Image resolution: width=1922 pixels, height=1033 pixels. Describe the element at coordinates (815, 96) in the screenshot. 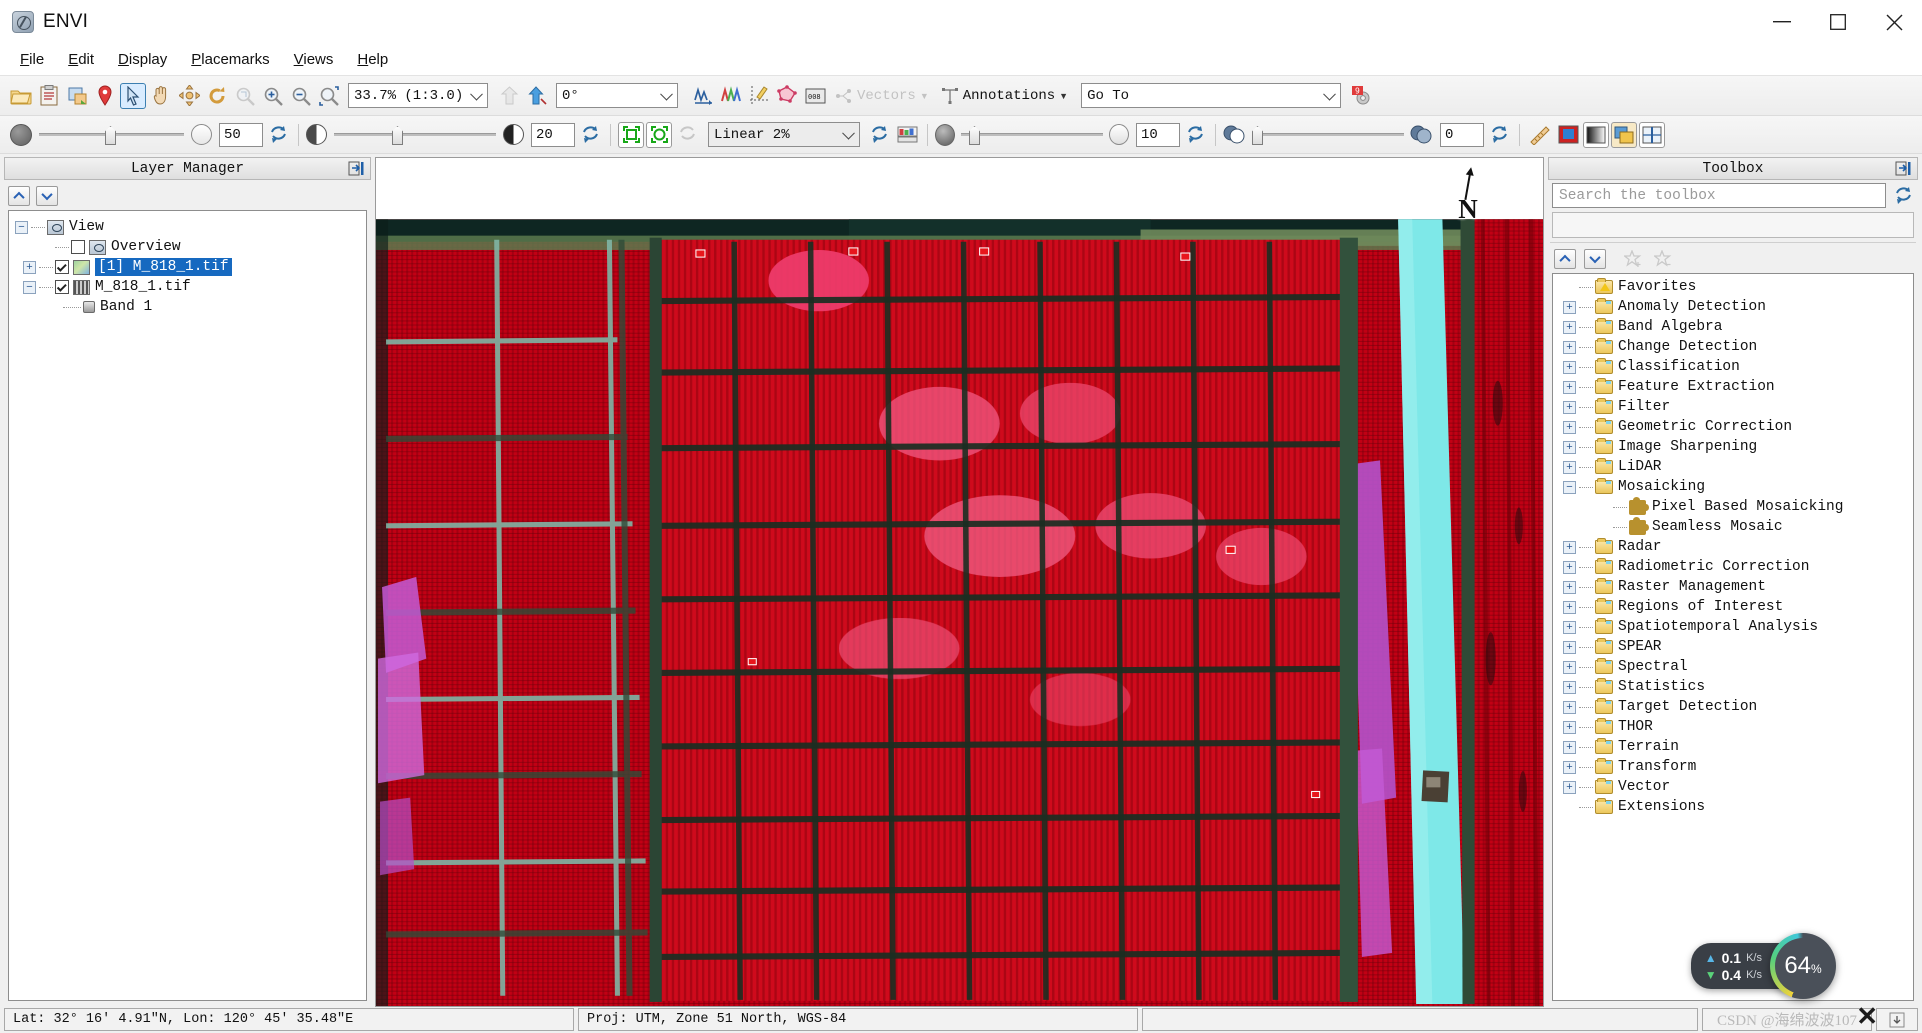

I see `data-values-icon: 008` at that location.